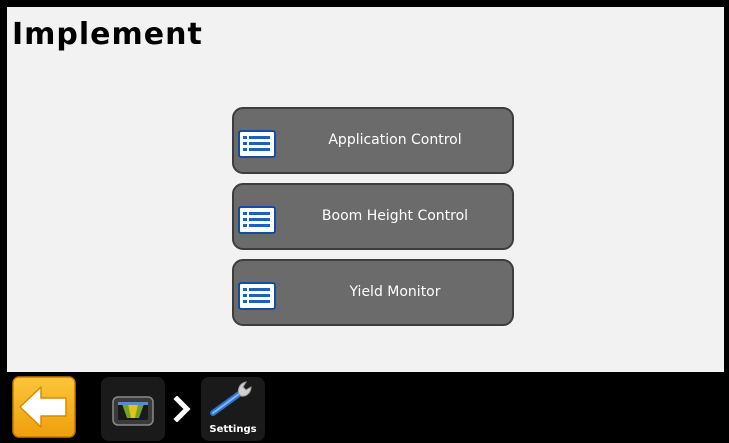  What do you see at coordinates (182, 409) in the screenshot?
I see `chevron-right-icon` at bounding box center [182, 409].